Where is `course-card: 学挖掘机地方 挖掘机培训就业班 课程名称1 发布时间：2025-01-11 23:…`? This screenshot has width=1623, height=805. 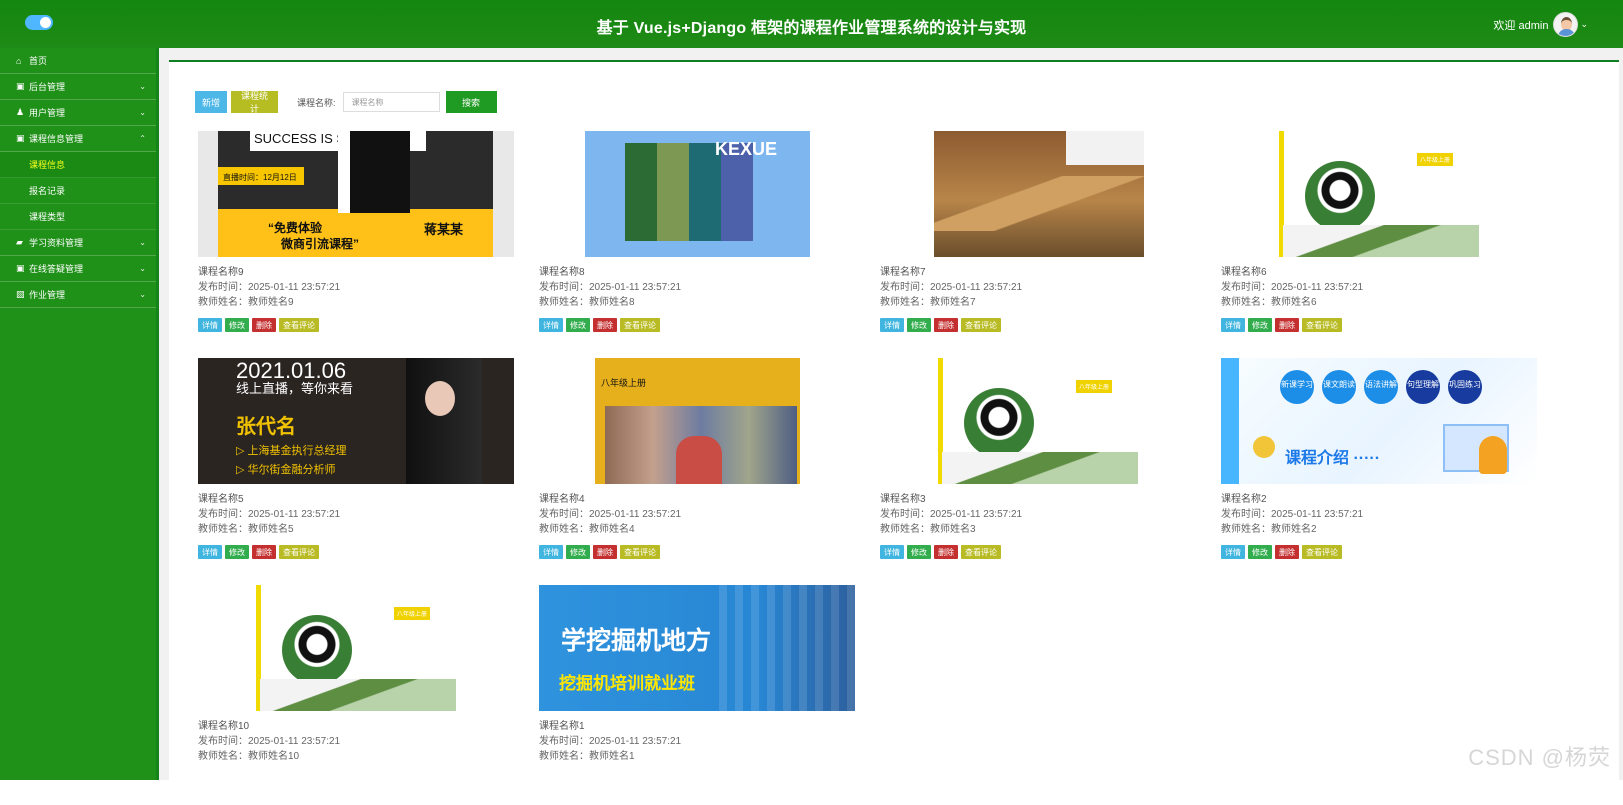 course-card: 学挖掘机地方 挖掘机培训就业班 课程名称1 发布时间：2025-01-11 23:… is located at coordinates (699, 695).